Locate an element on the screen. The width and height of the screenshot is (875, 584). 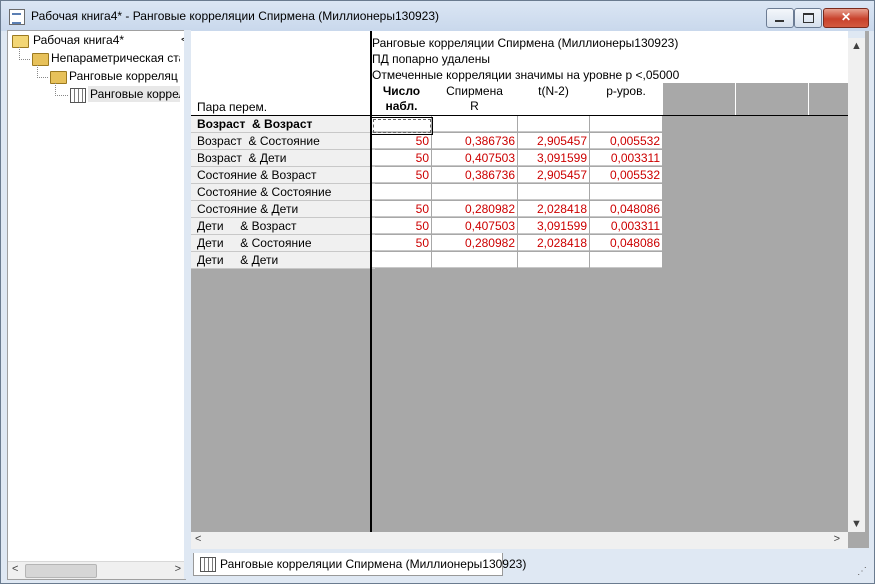
row-label: Дети & Состояние is located at coordinates (283, 243).